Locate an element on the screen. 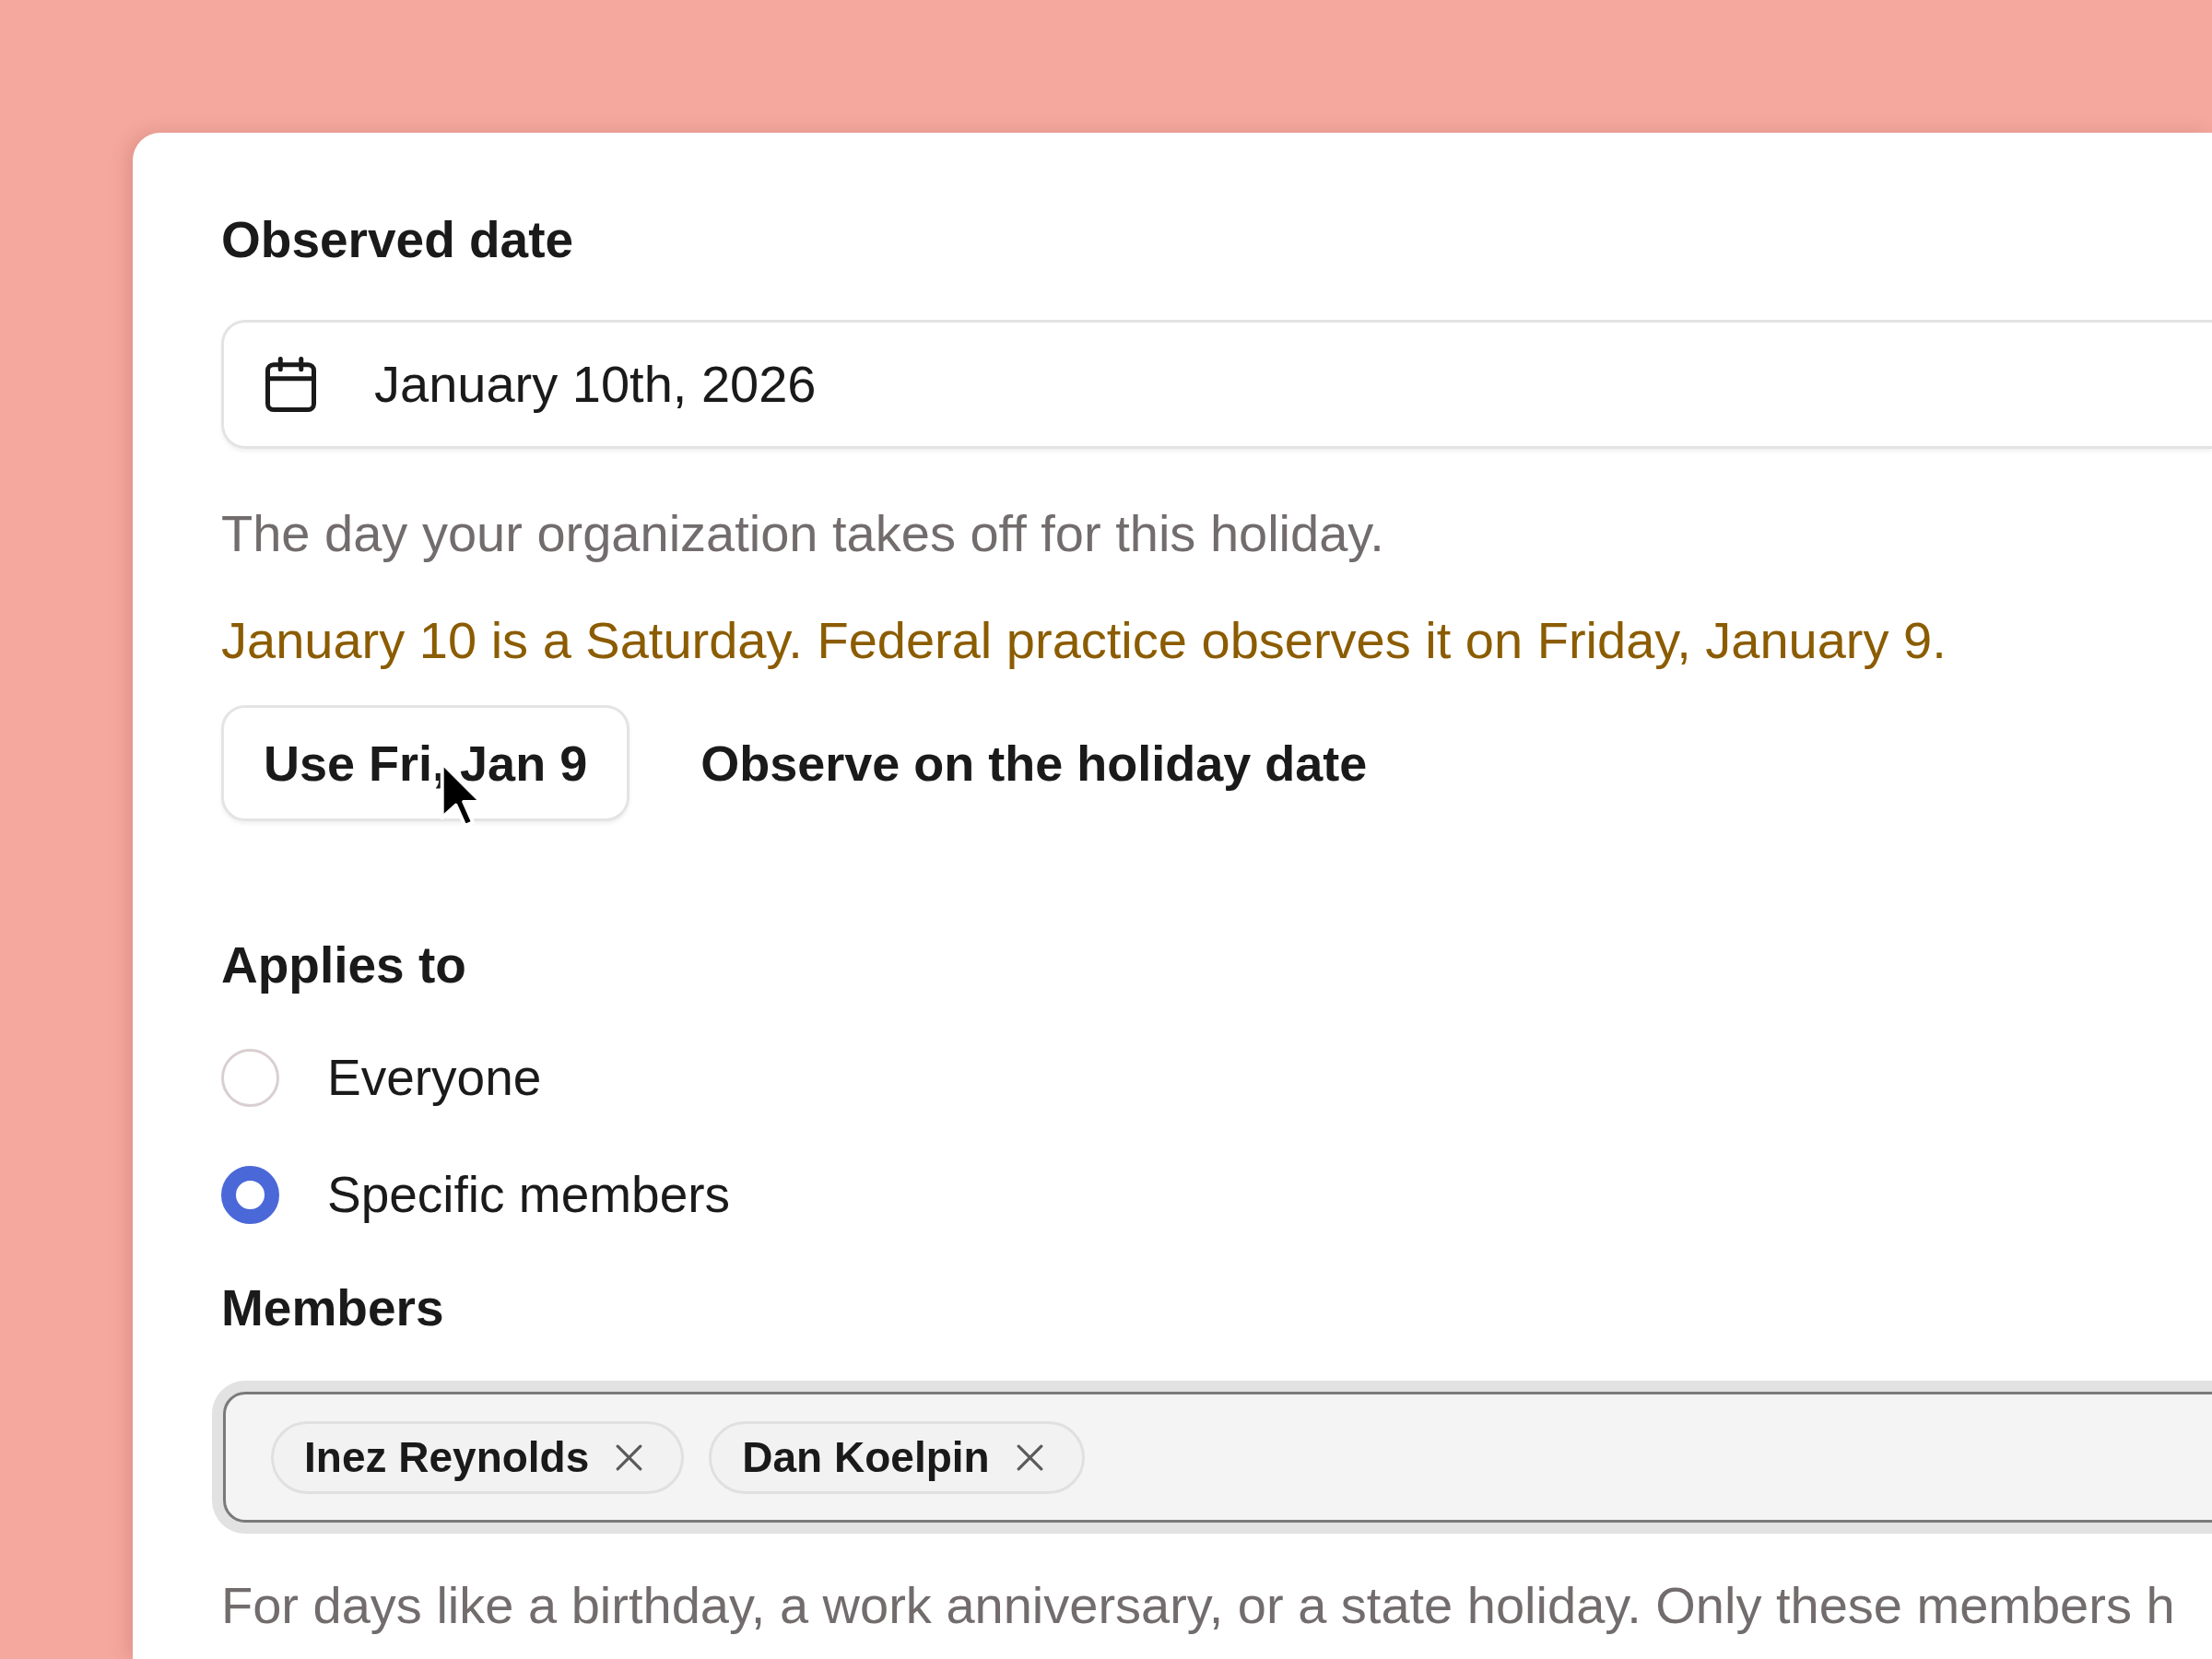  calendar-icon is located at coordinates (290, 384).